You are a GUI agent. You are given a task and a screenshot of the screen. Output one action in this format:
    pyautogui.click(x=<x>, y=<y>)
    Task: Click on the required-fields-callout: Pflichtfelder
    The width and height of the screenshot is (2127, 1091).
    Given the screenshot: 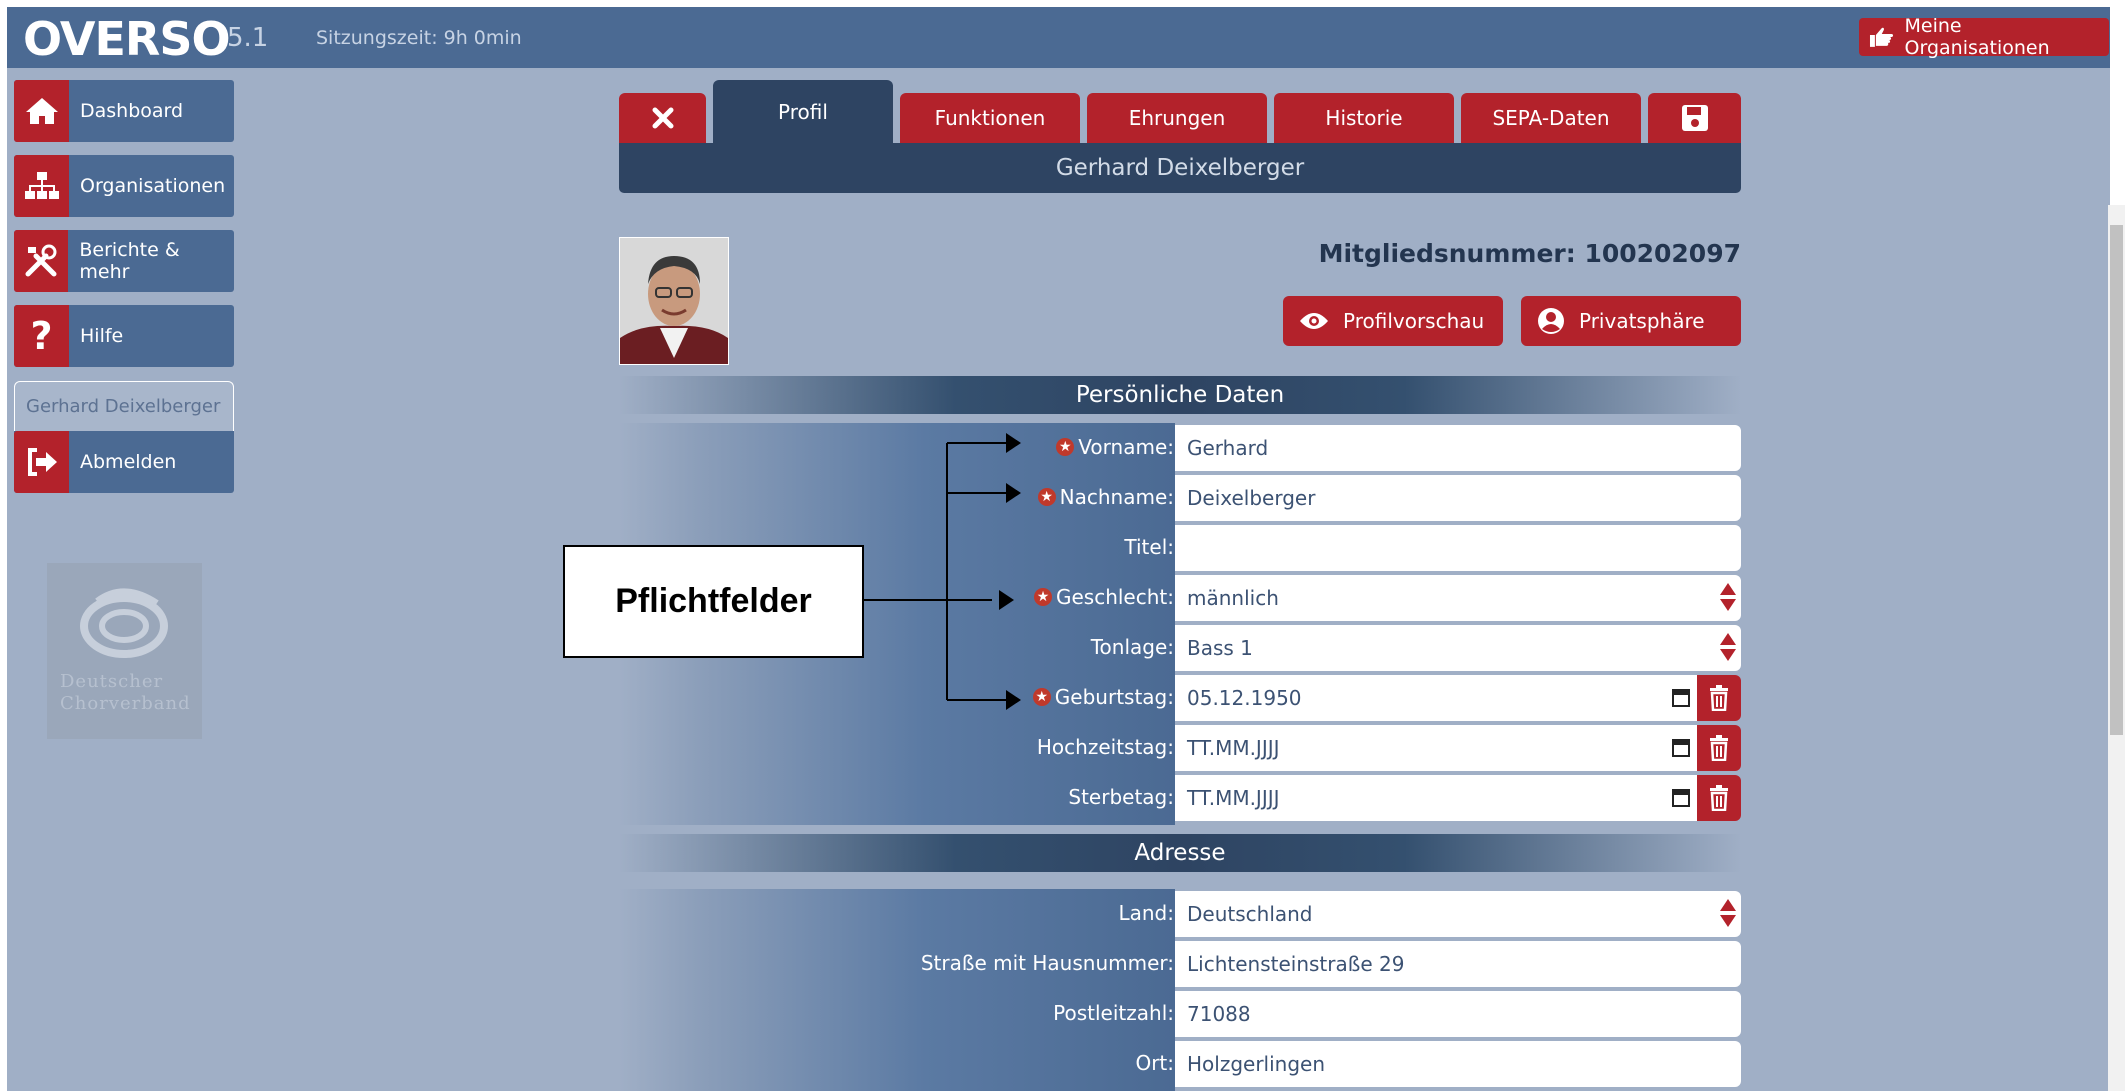 What is the action you would take?
    pyautogui.click(x=713, y=601)
    